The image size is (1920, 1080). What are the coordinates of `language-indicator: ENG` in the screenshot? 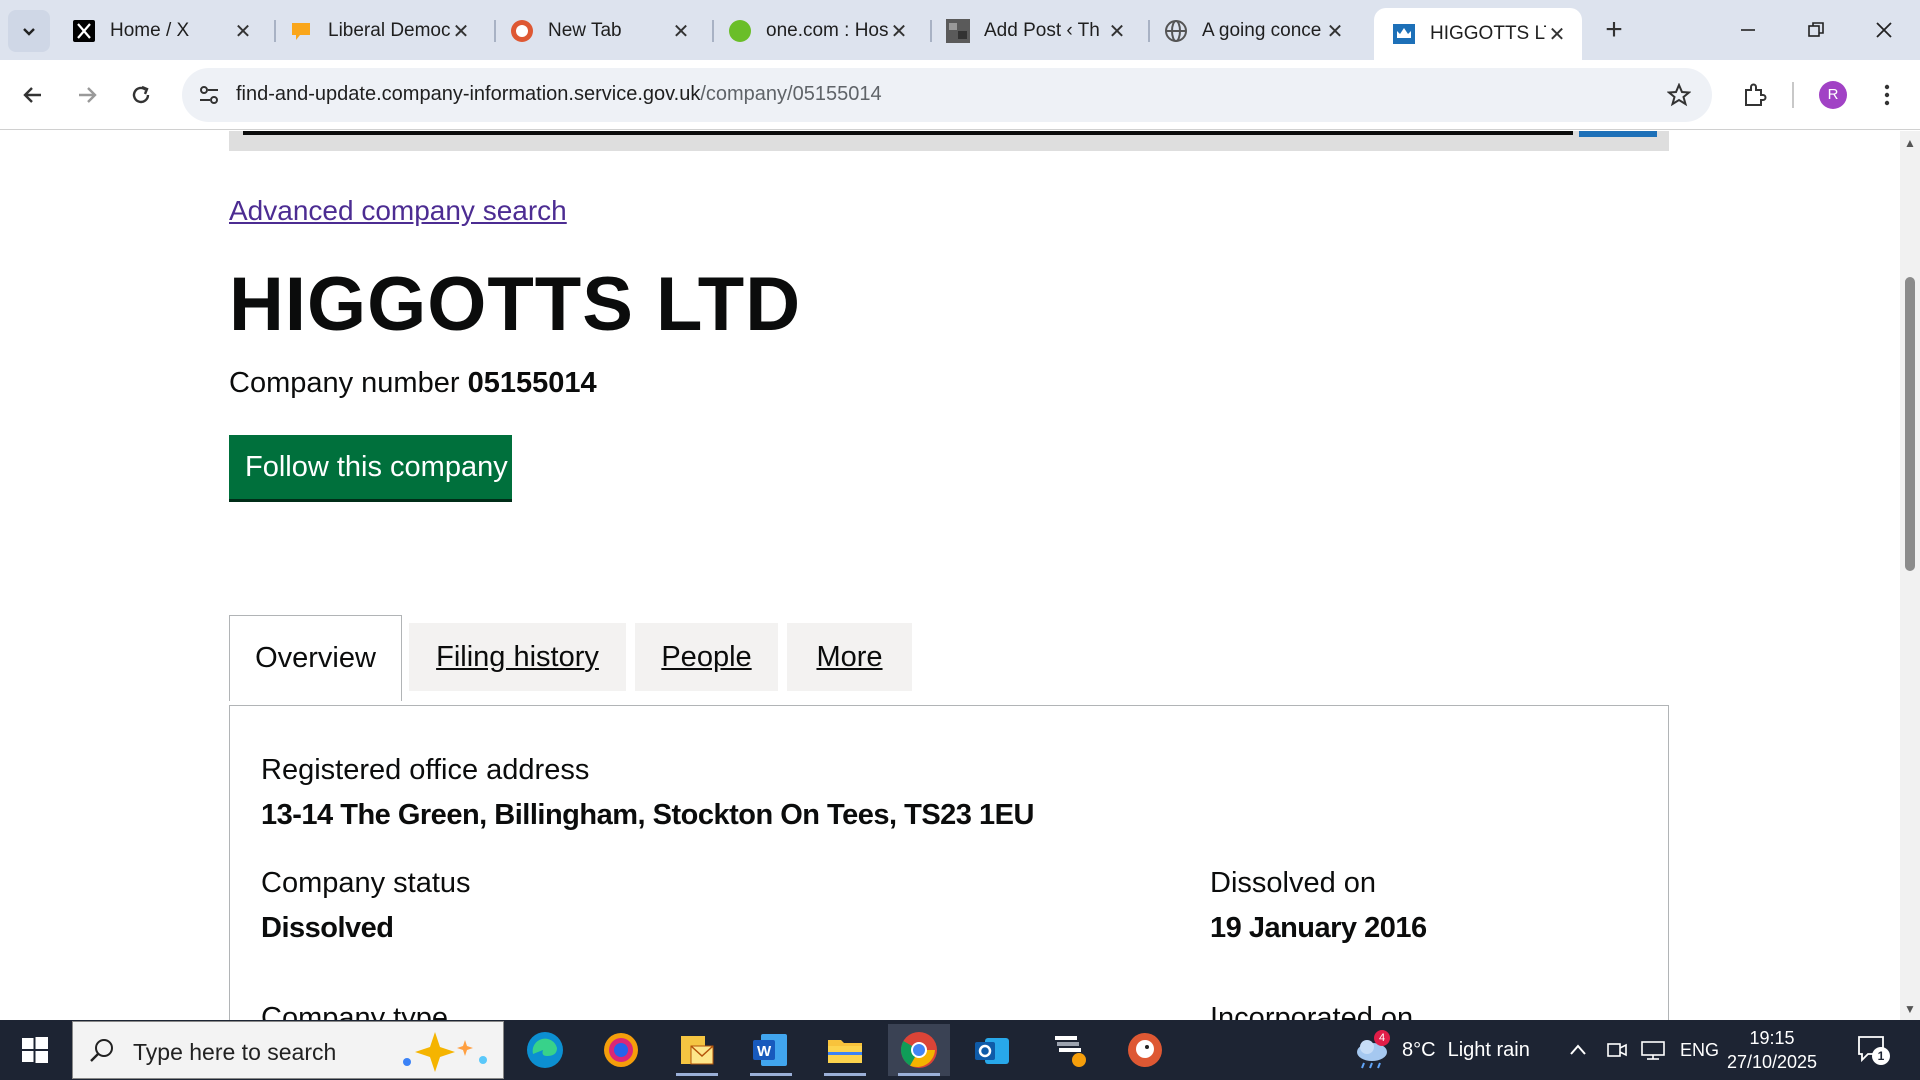 It's located at (1699, 1050).